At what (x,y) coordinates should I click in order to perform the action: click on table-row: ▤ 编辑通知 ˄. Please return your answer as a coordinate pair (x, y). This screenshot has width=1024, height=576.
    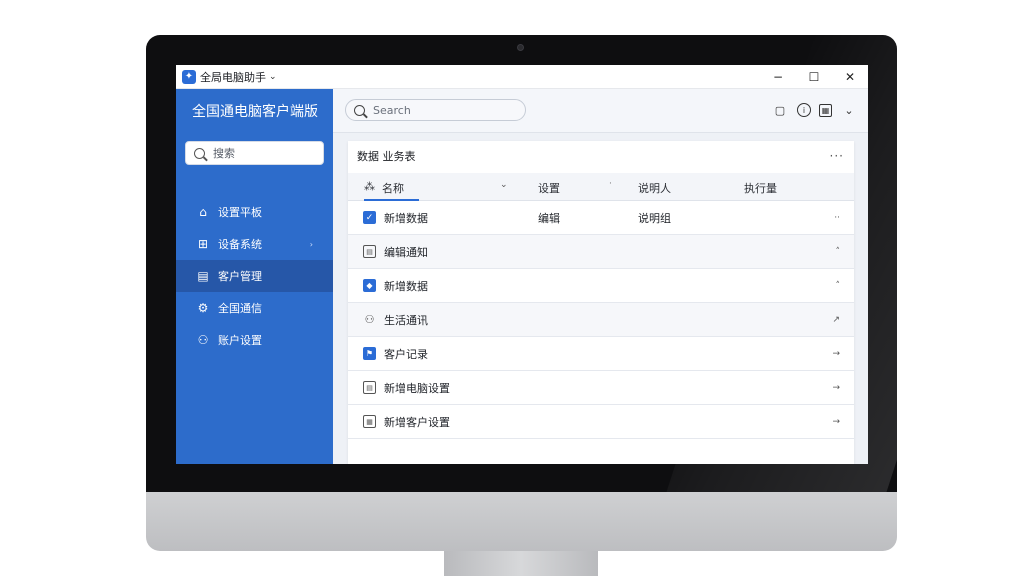
    Looking at the image, I should click on (601, 252).